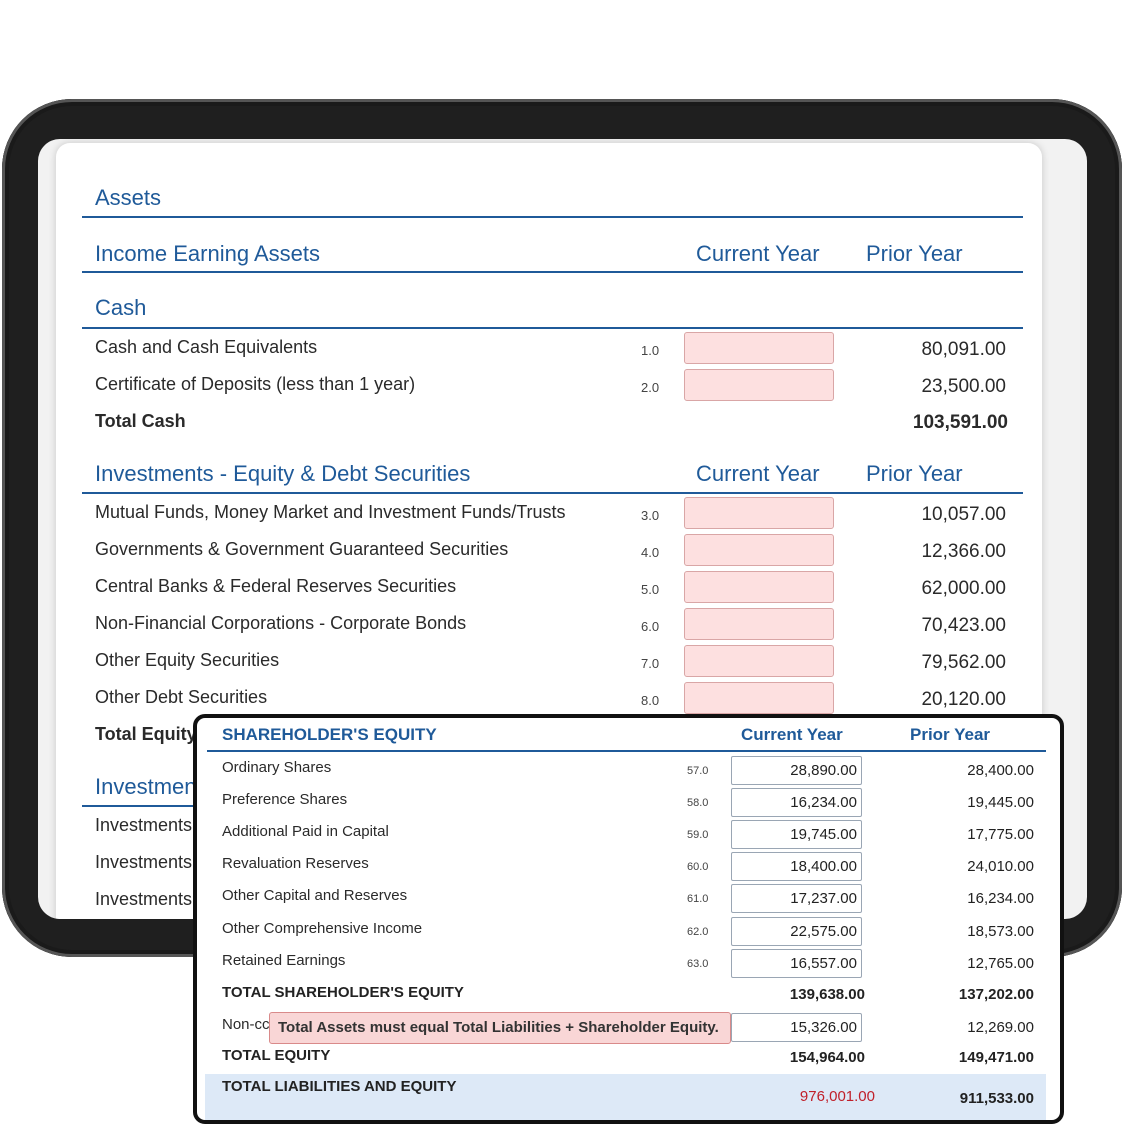  What do you see at coordinates (1000, 1027) in the screenshot?
I see `row-prior-value: 12,269.00` at bounding box center [1000, 1027].